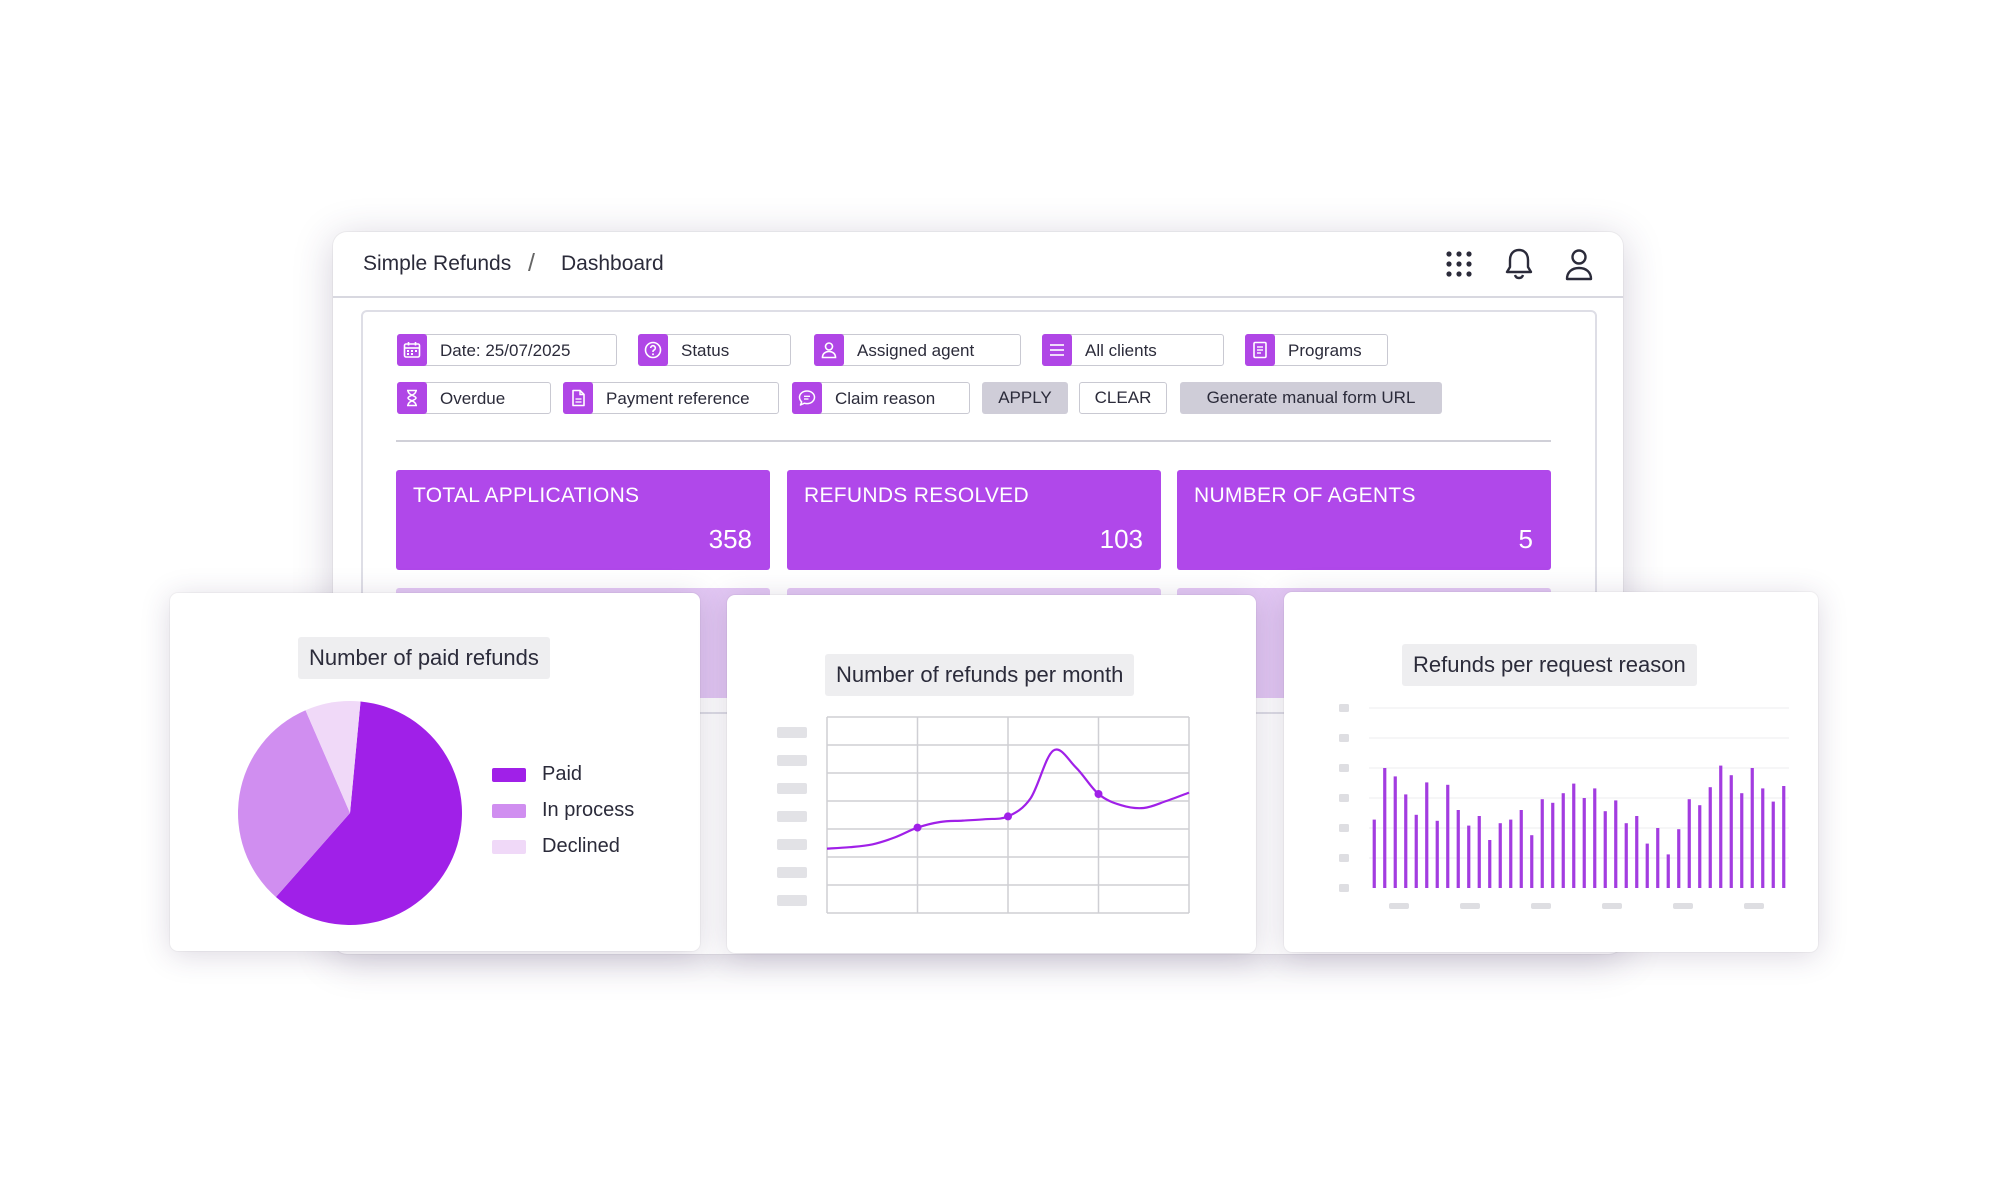  I want to click on line-chart, so click(983, 815).